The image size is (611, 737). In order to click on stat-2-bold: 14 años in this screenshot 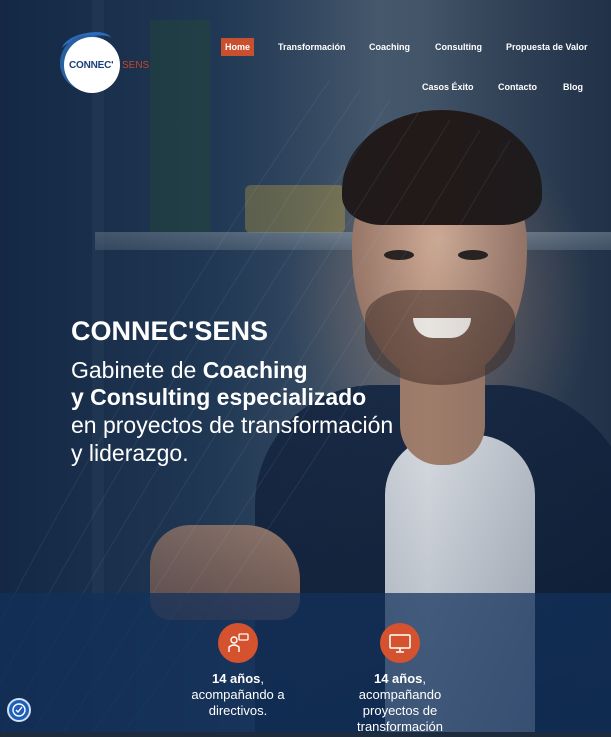, I will do `click(398, 678)`.